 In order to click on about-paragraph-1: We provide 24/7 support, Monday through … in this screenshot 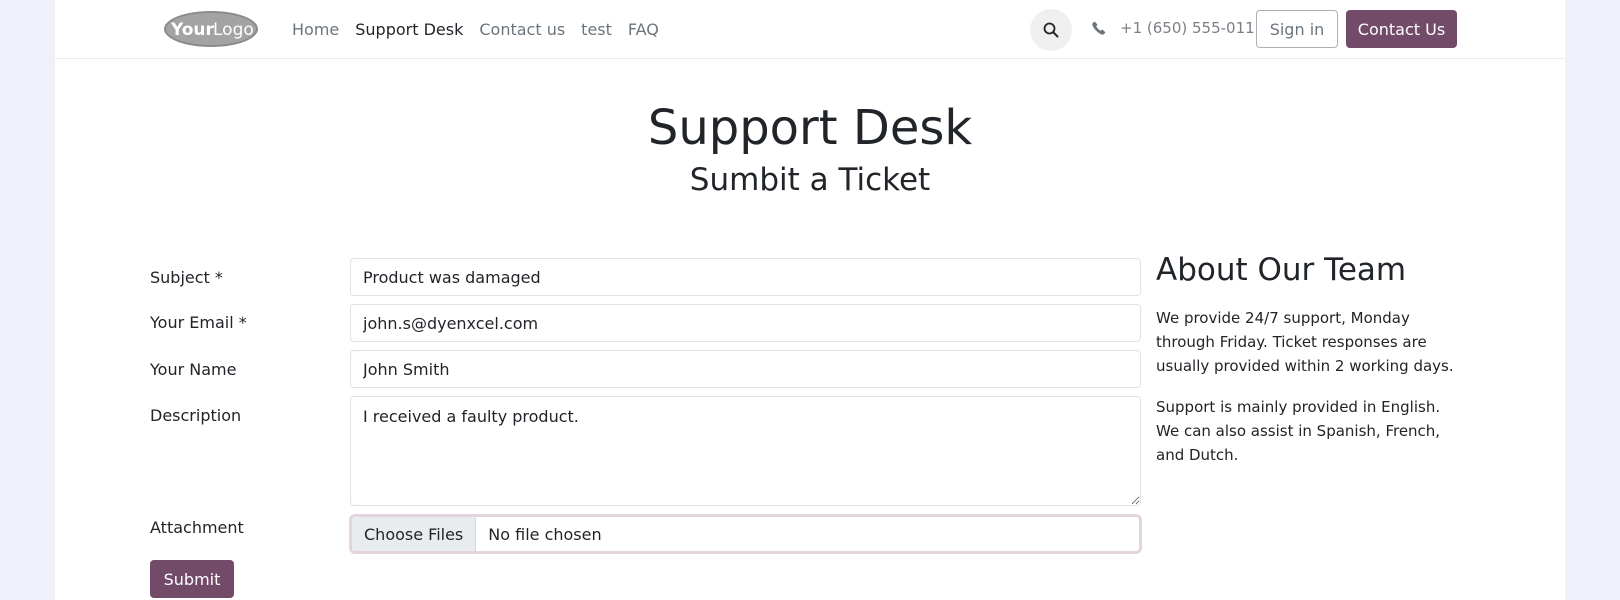, I will do `click(1305, 342)`.